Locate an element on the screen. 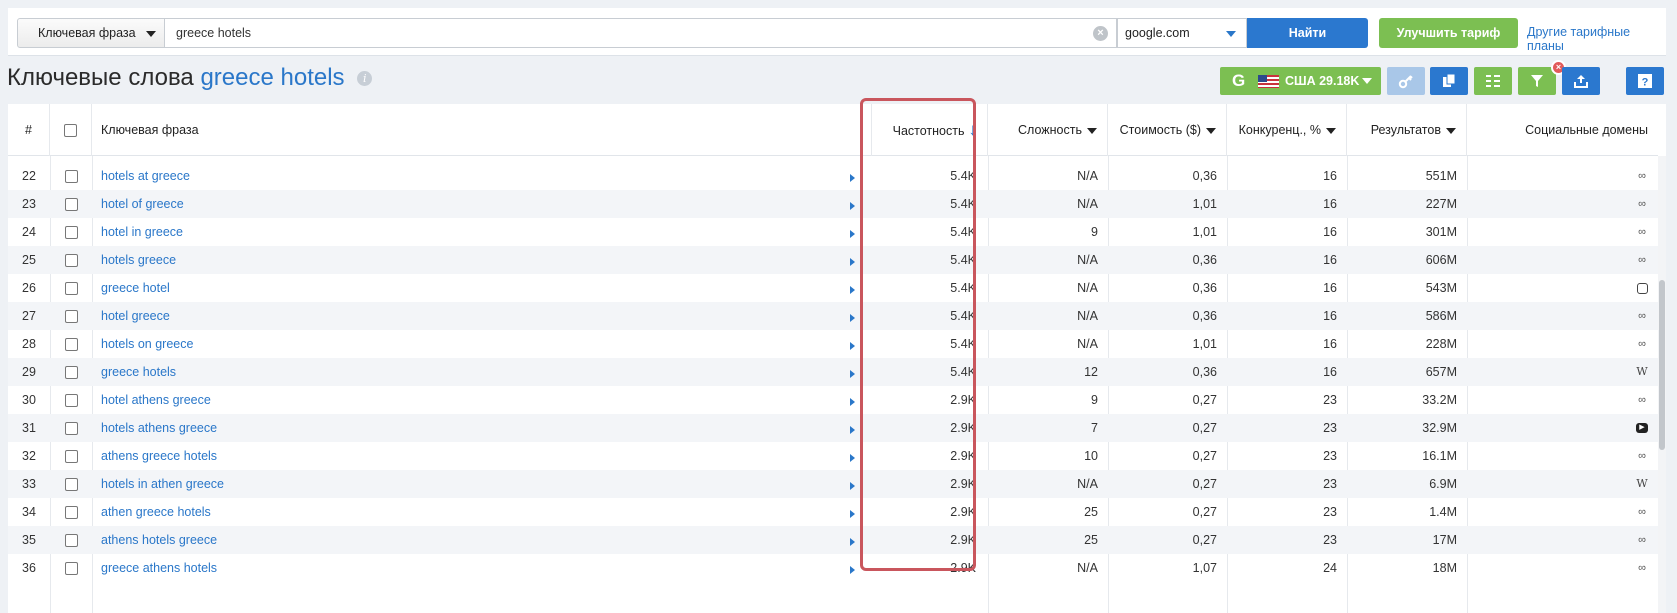 This screenshot has height=613, width=1677. columns-button is located at coordinates (1493, 81).